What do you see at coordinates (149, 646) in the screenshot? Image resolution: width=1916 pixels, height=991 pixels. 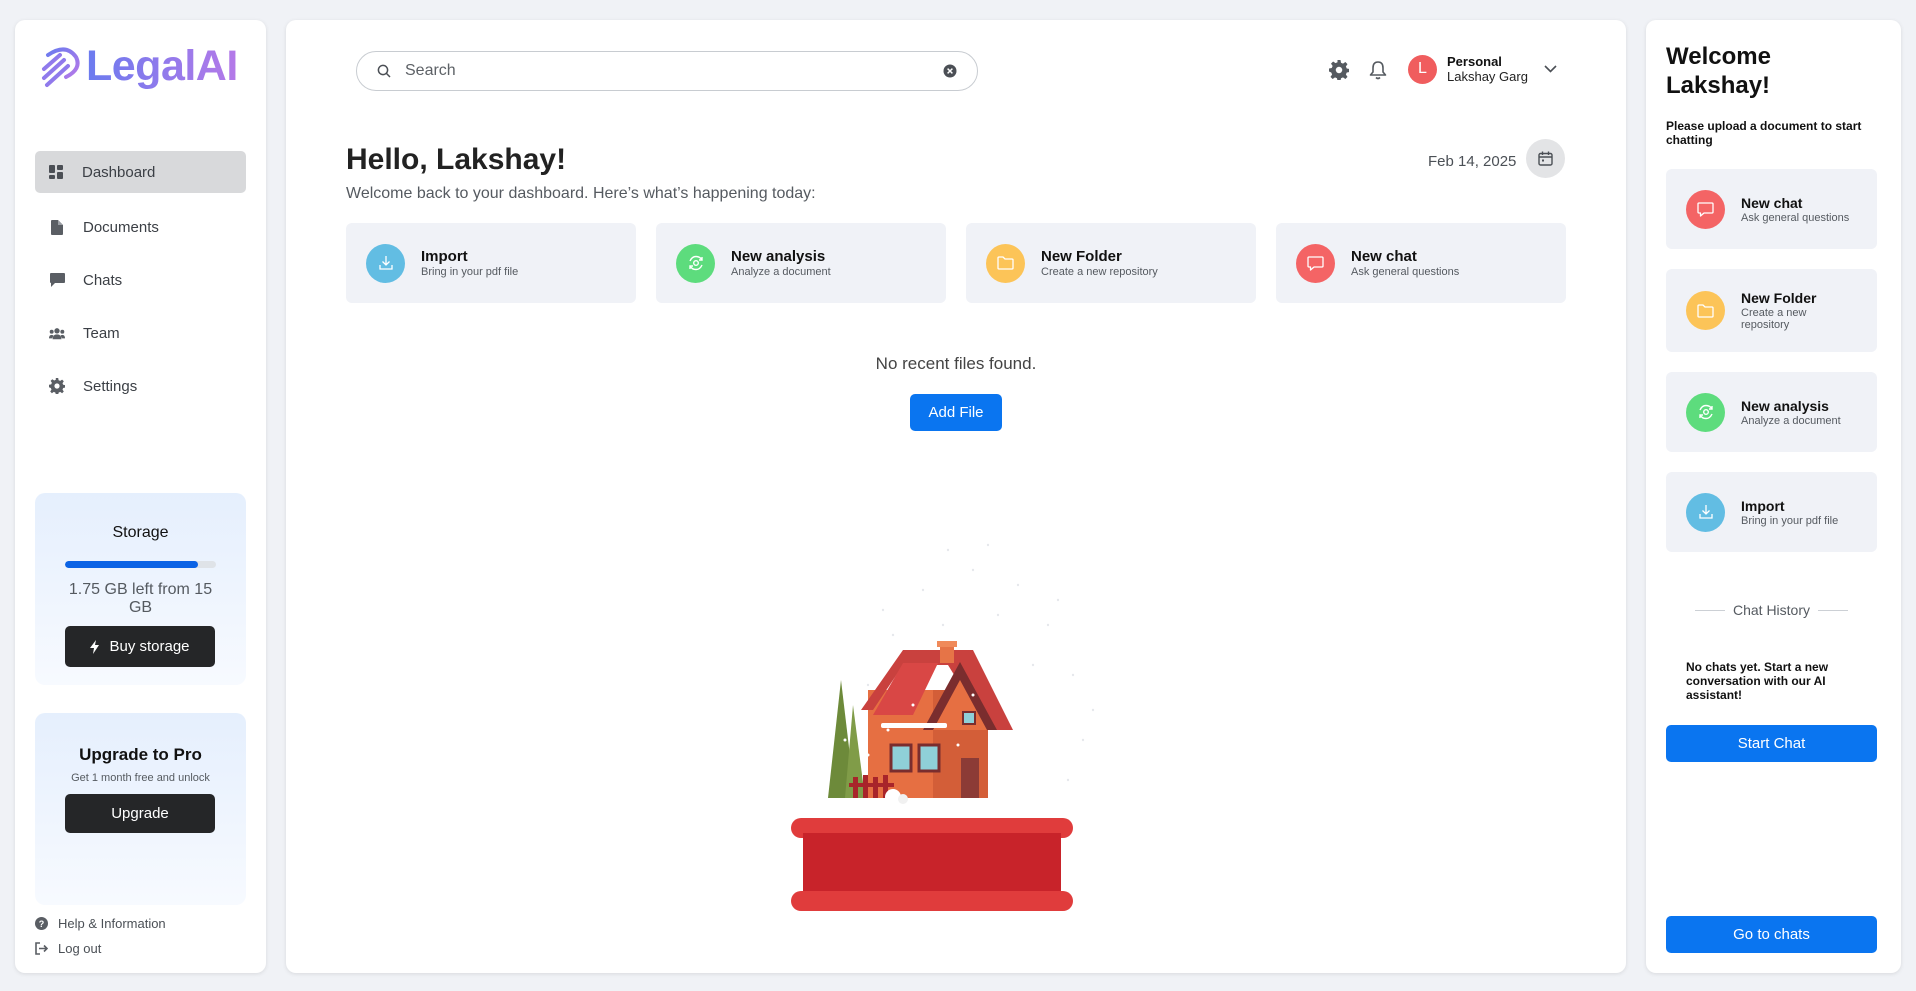 I see `buy-storage-label: Buy storage` at bounding box center [149, 646].